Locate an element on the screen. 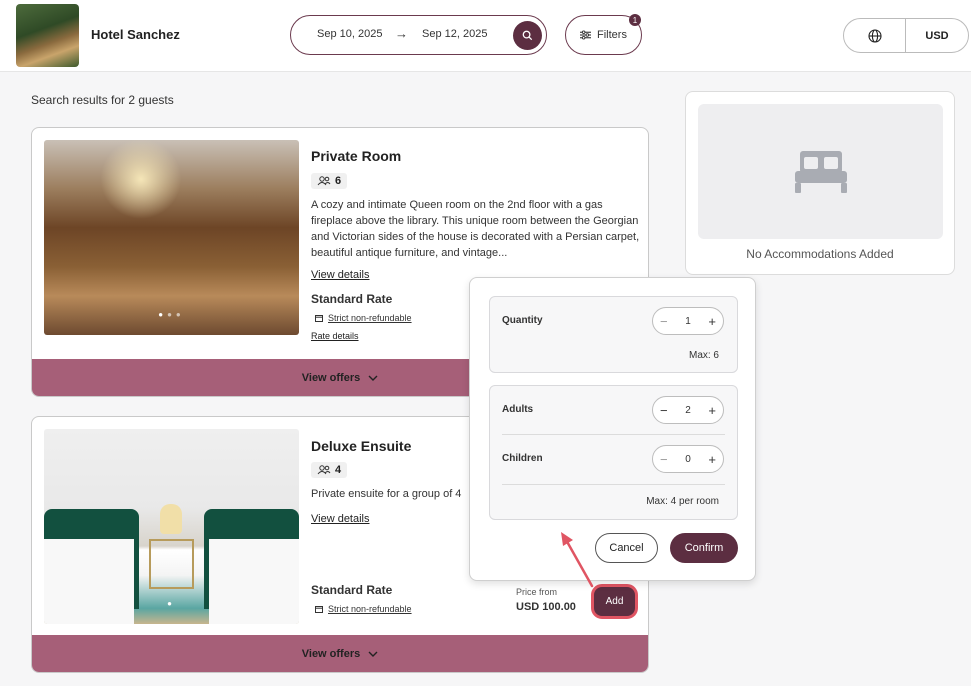 Image resolution: width=971 pixels, height=686 pixels. quantity-label: Quantity is located at coordinates (522, 320).